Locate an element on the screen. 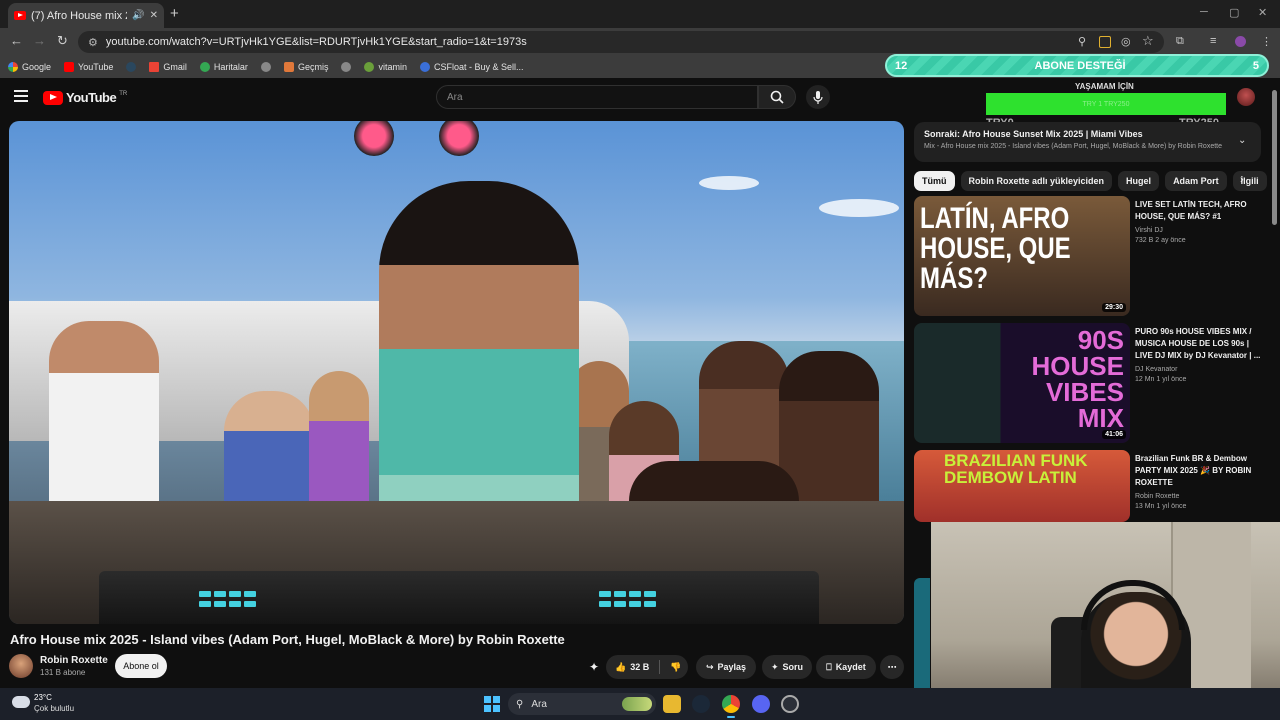  file-explorer-icon is located at coordinates (672, 704).